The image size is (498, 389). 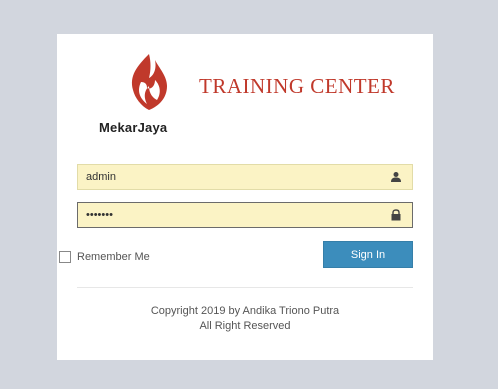 What do you see at coordinates (133, 127) in the screenshot?
I see `brand-name: MekarJaya` at bounding box center [133, 127].